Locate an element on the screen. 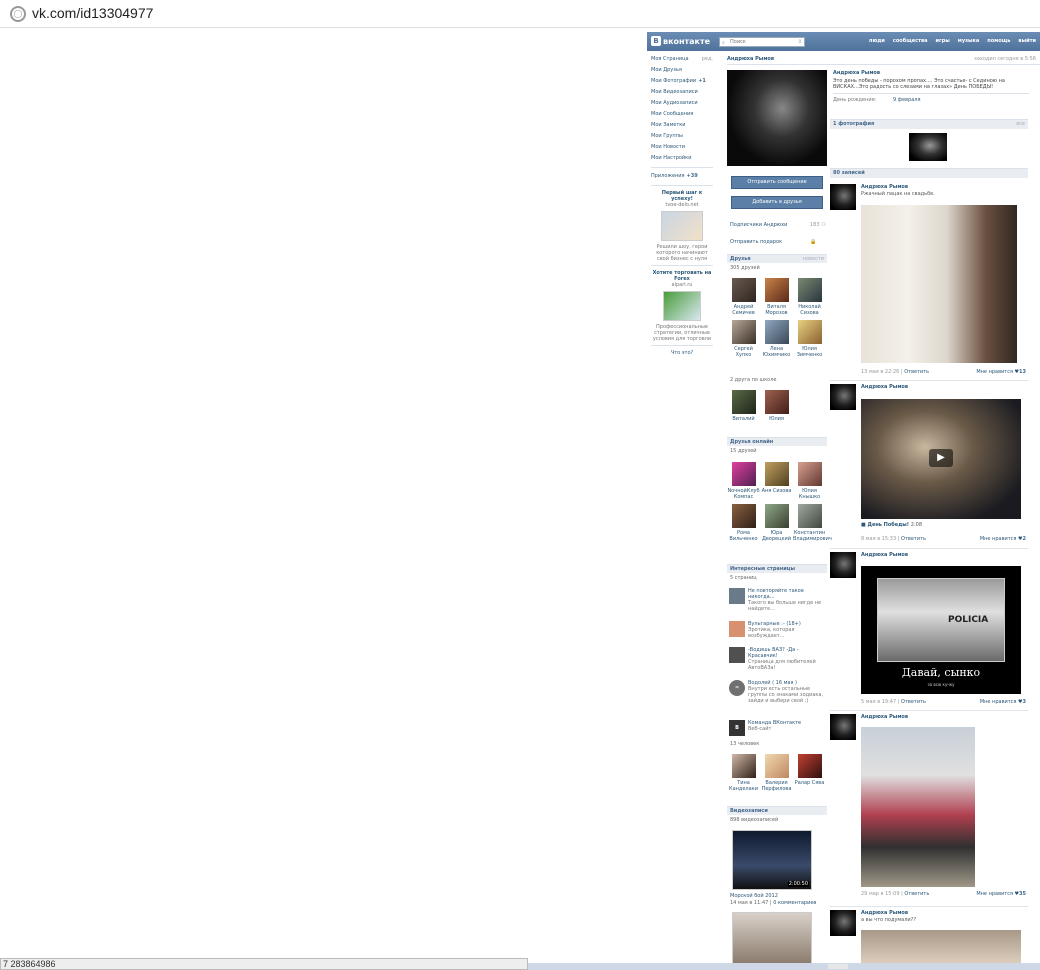 This screenshot has height=970, width=1040. video-info: ■ День Победы! 2:08 is located at coordinates (943, 525).